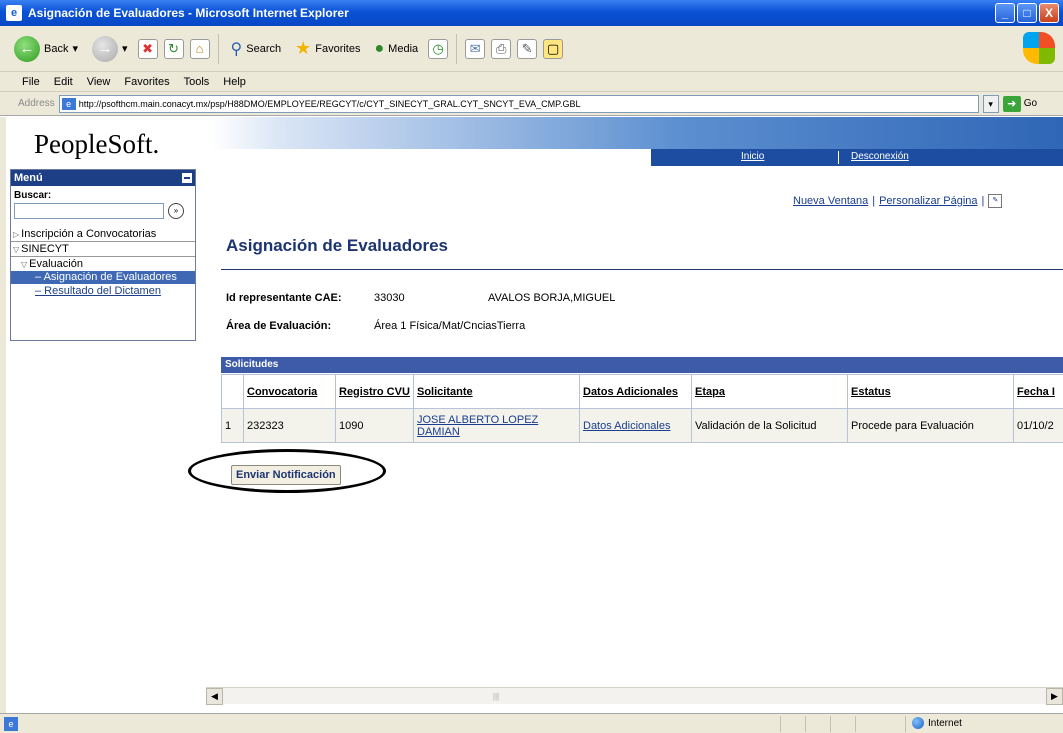 This screenshot has width=1063, height=733. Describe the element at coordinates (16, 249) in the screenshot. I see `expanded-triangle-icon: ▽` at that location.